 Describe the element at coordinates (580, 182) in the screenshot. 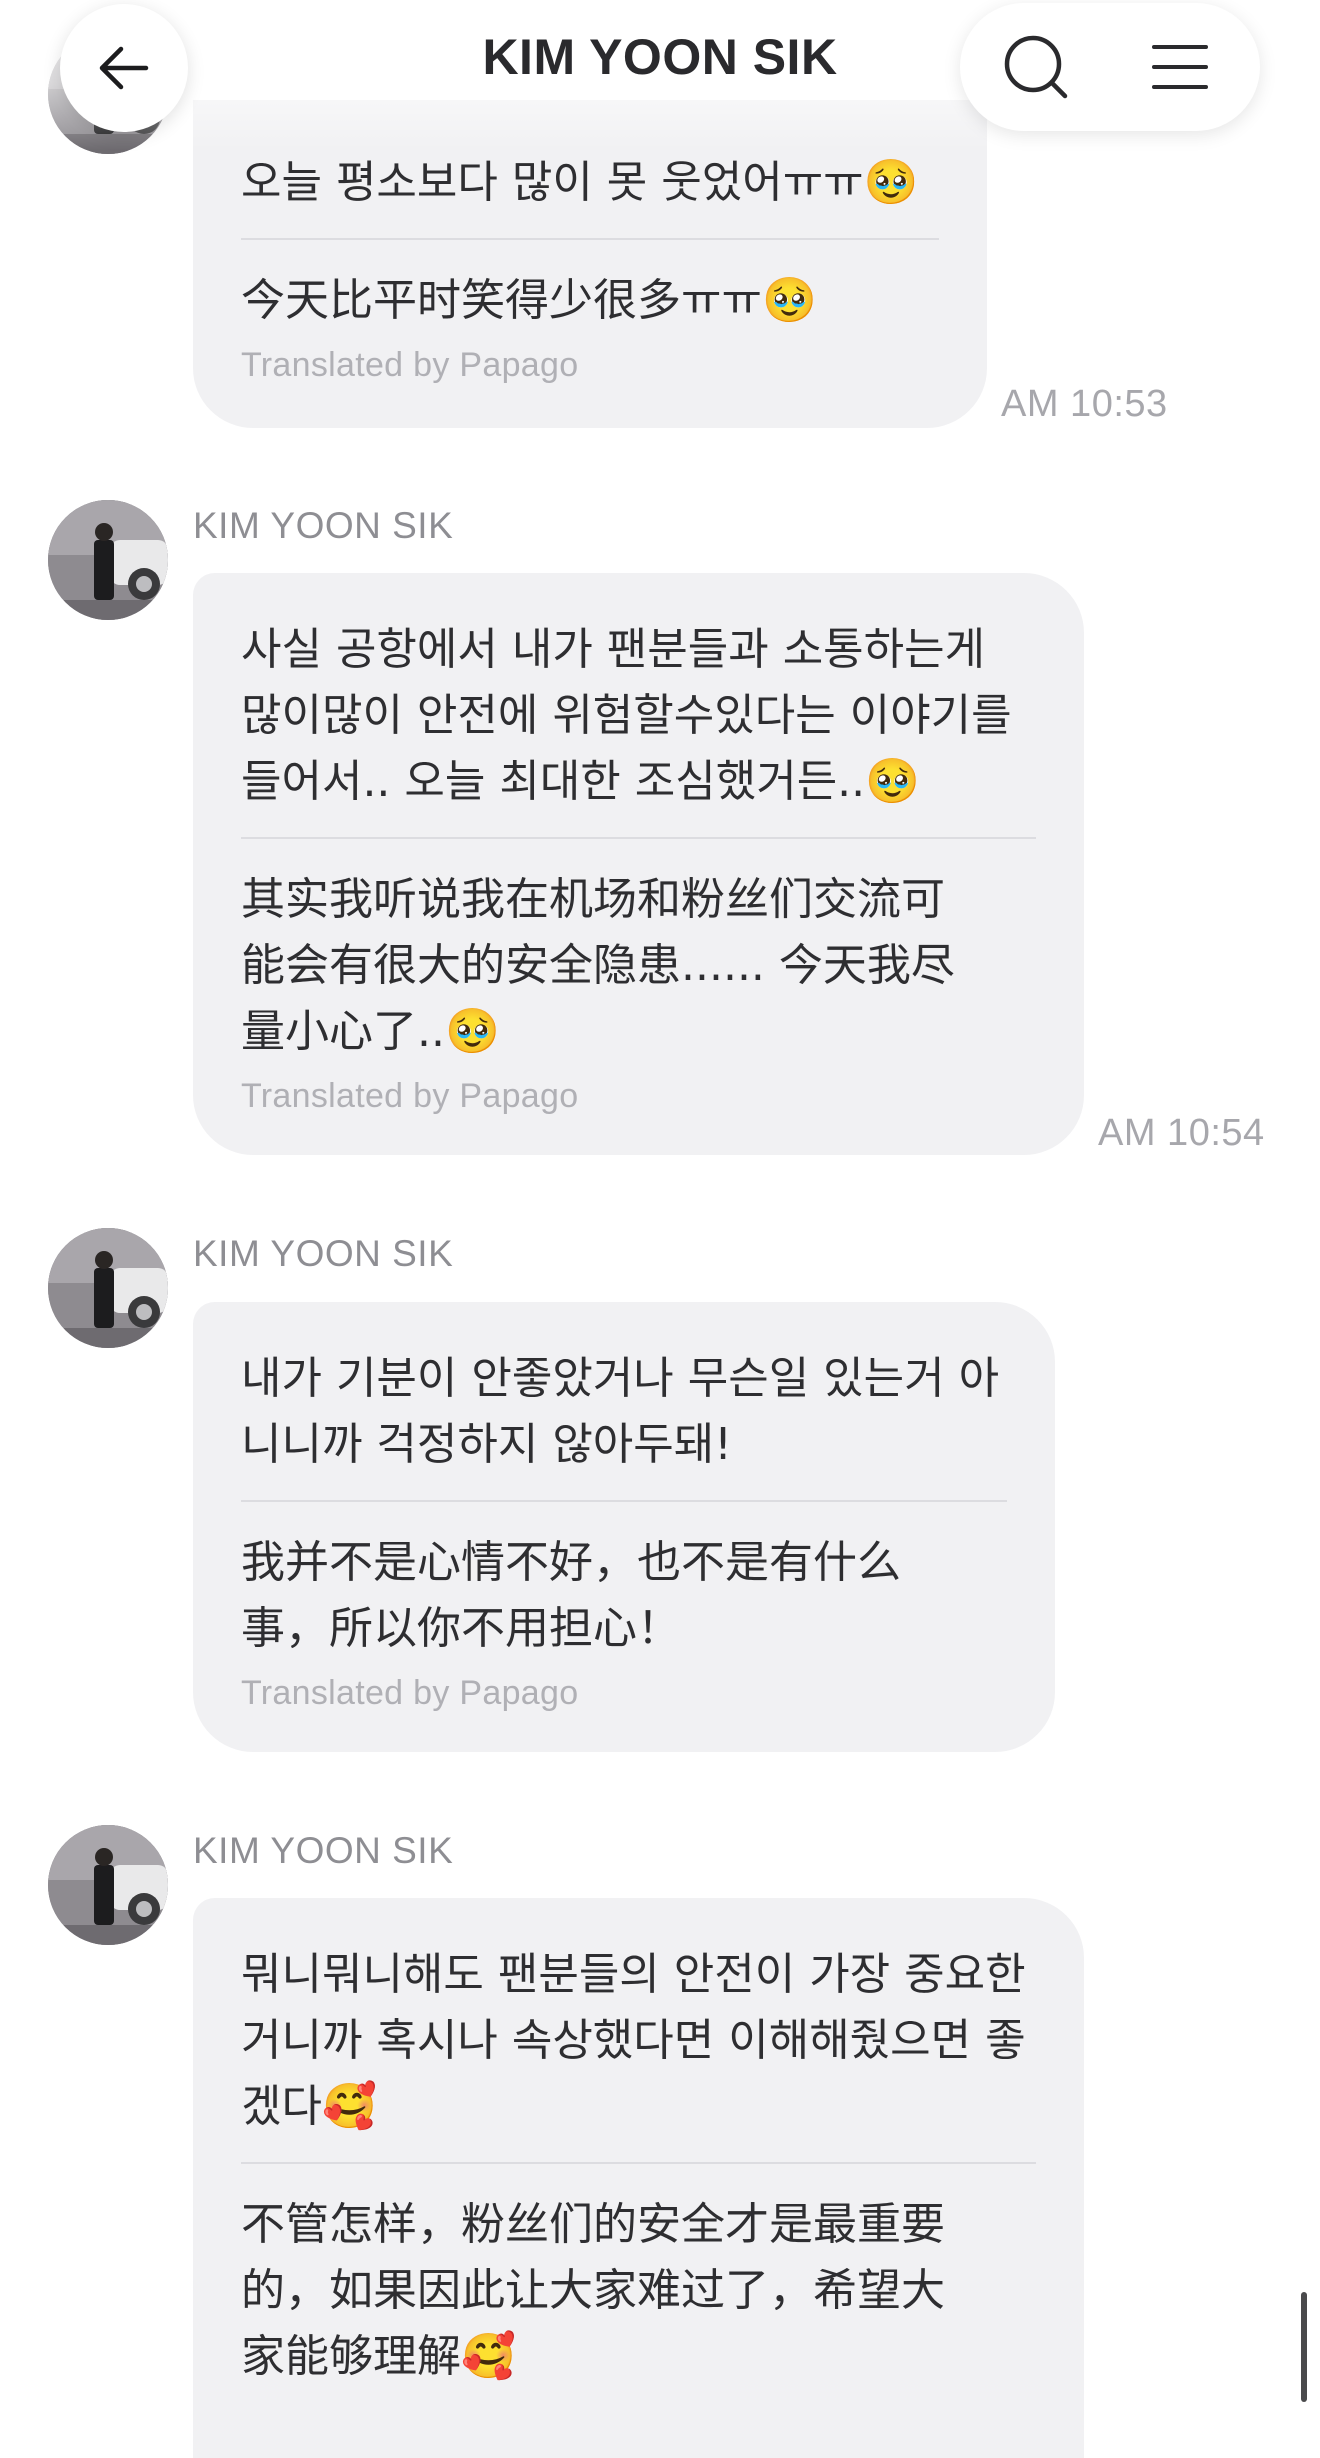

I see `message-original-text: 오늘 평소보다 많이 못 웃었어ㅠㅠ🥹` at that location.